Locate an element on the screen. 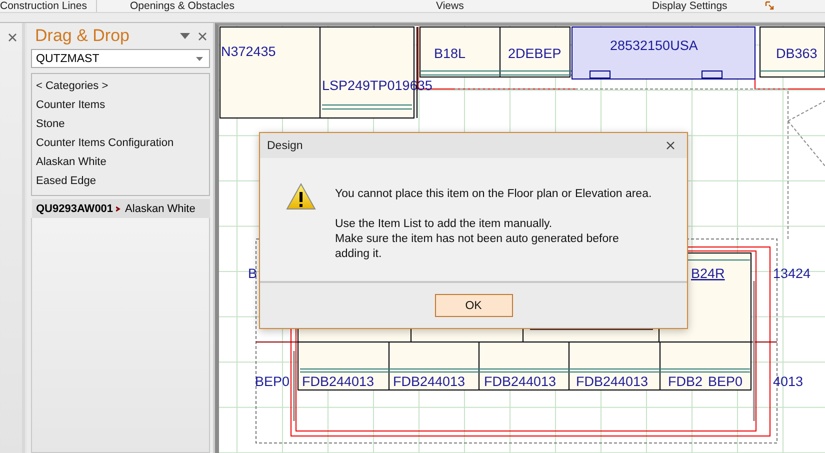 Image resolution: width=825 pixels, height=453 pixels. dialog-title: Design is located at coordinates (285, 146).